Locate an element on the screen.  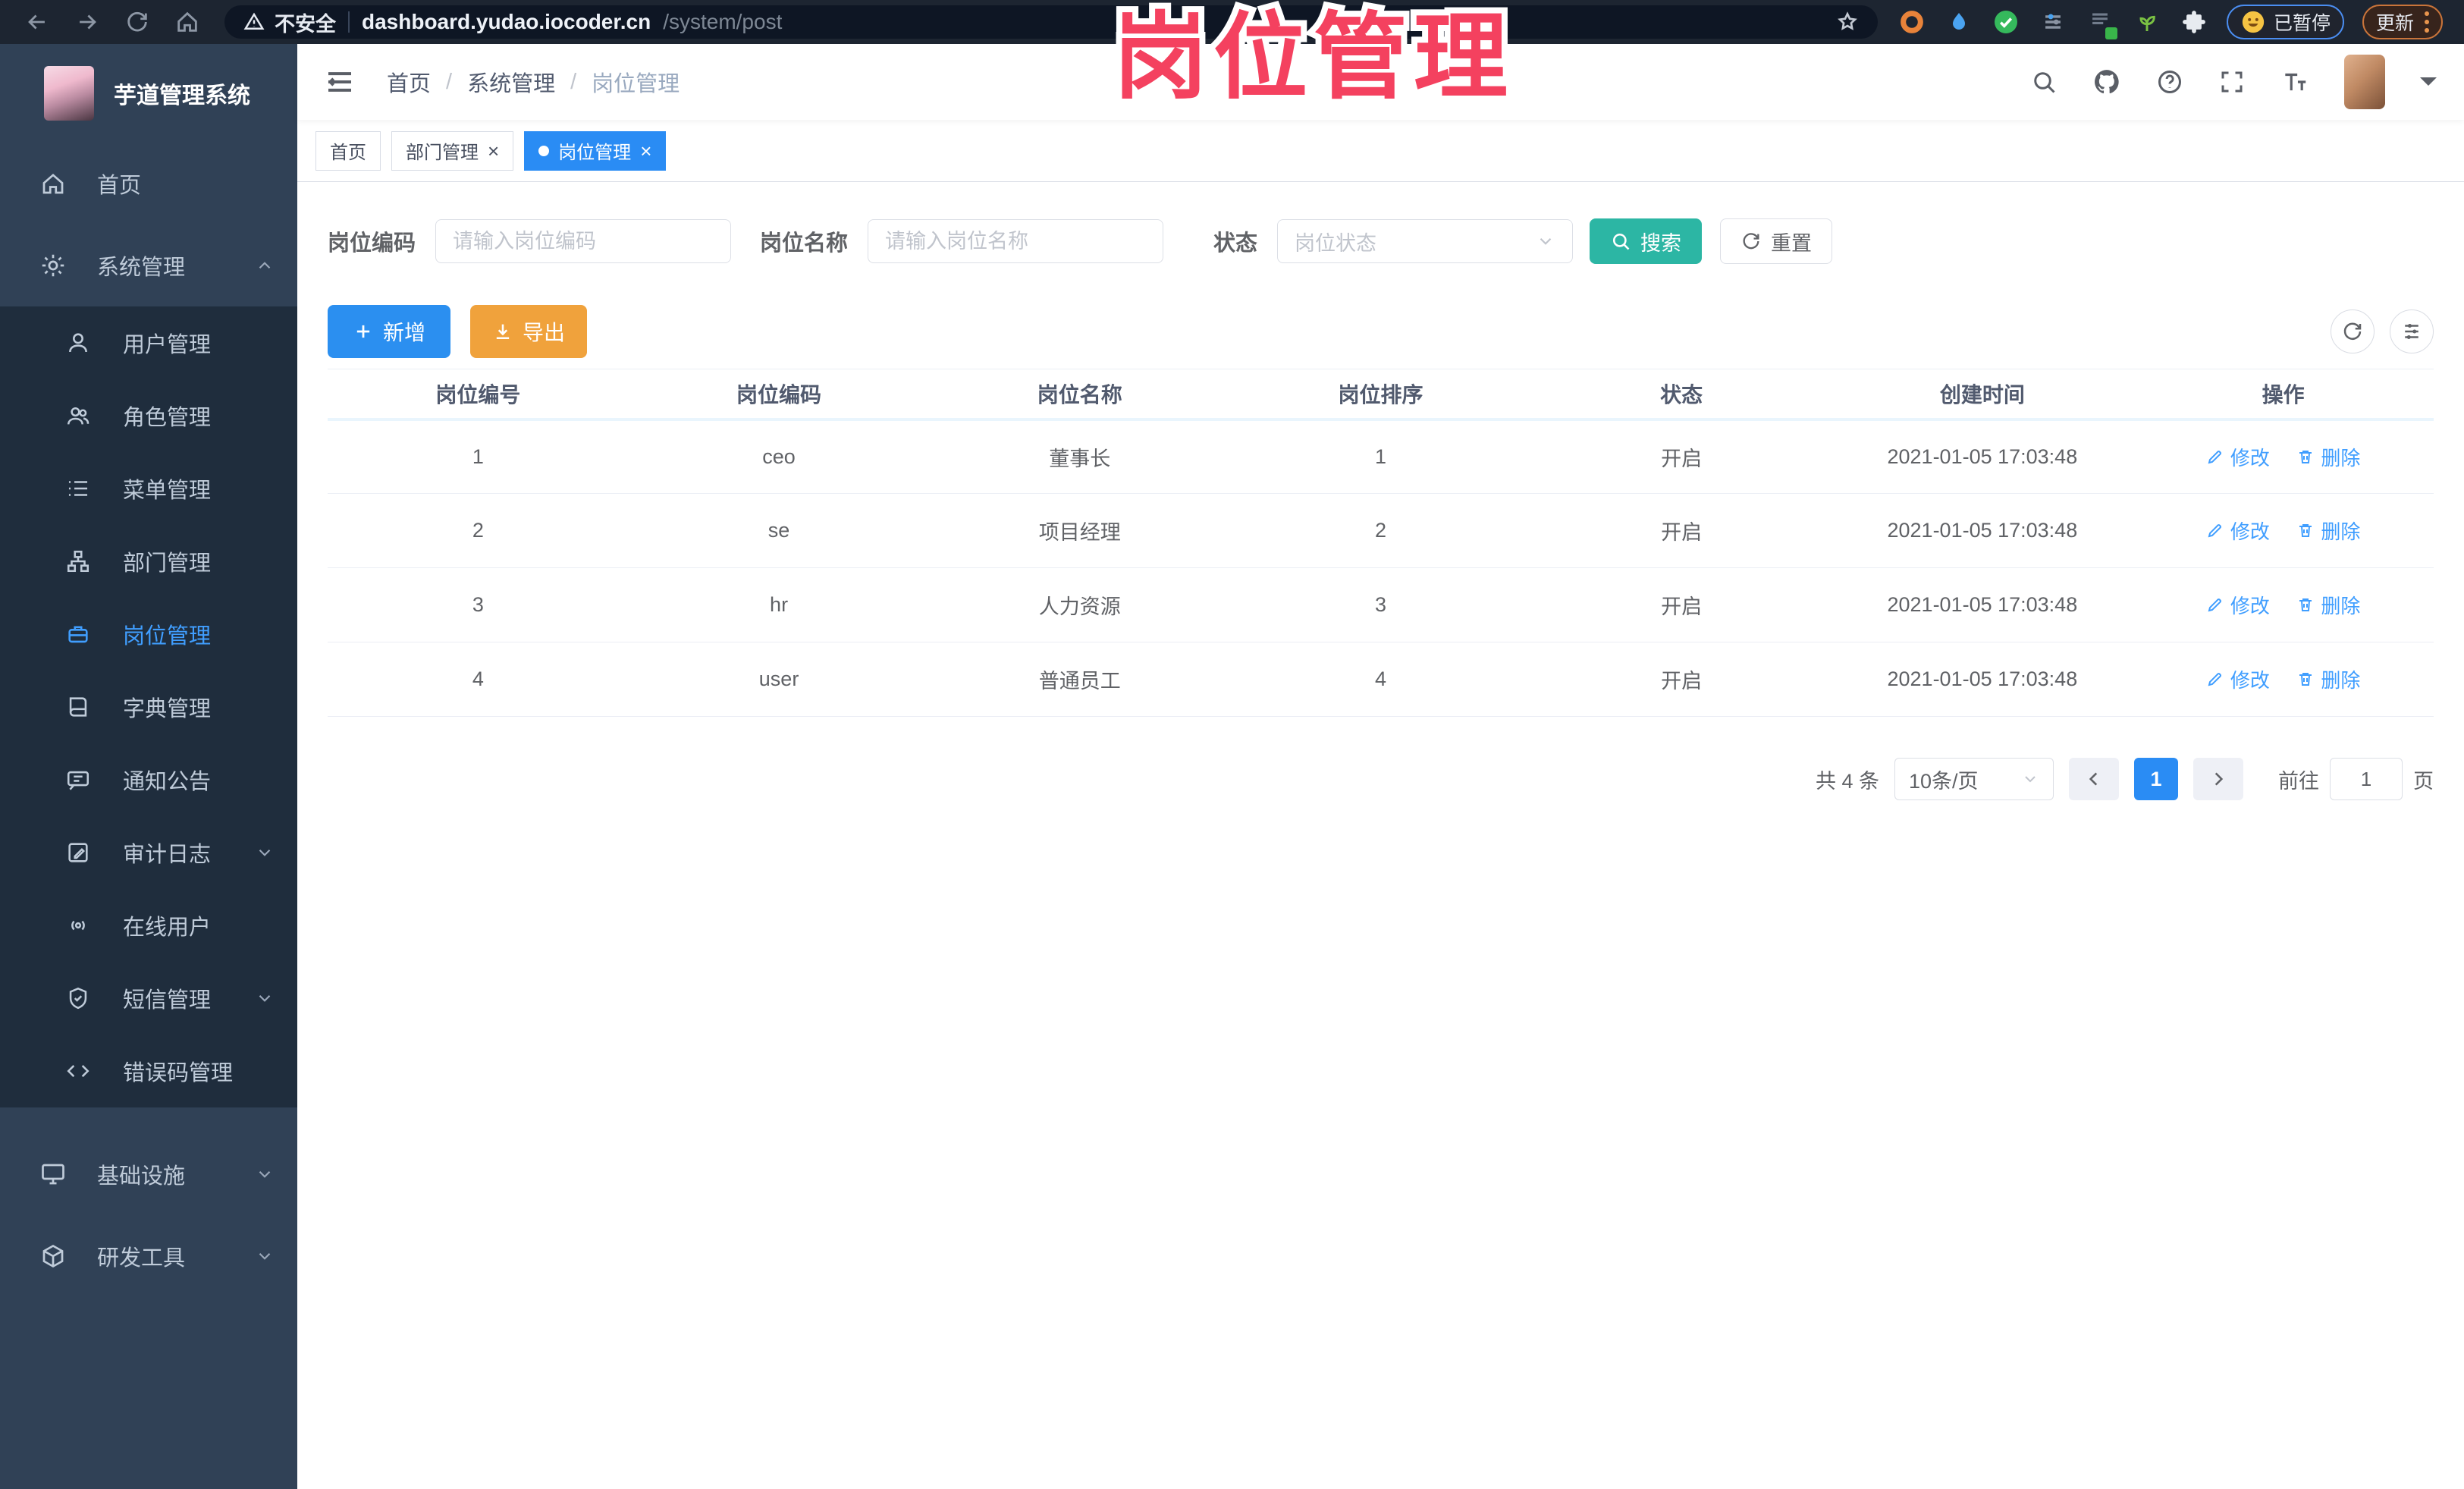
sidebar-item-sms: 短信管理 is located at coordinates (148, 998).